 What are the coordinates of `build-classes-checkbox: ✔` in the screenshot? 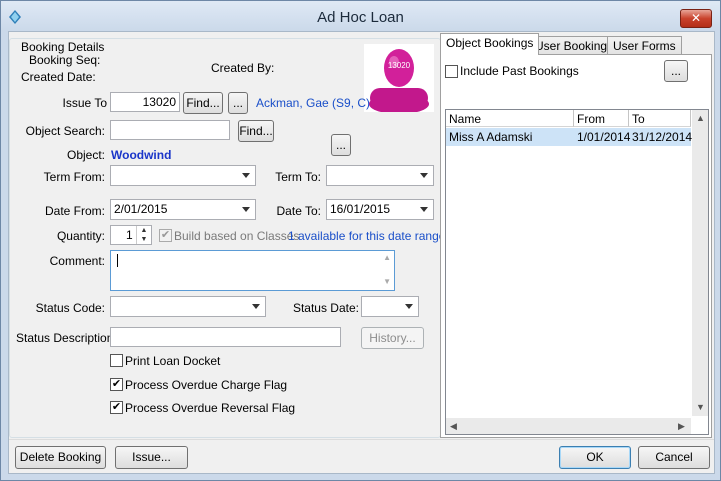 It's located at (165, 235).